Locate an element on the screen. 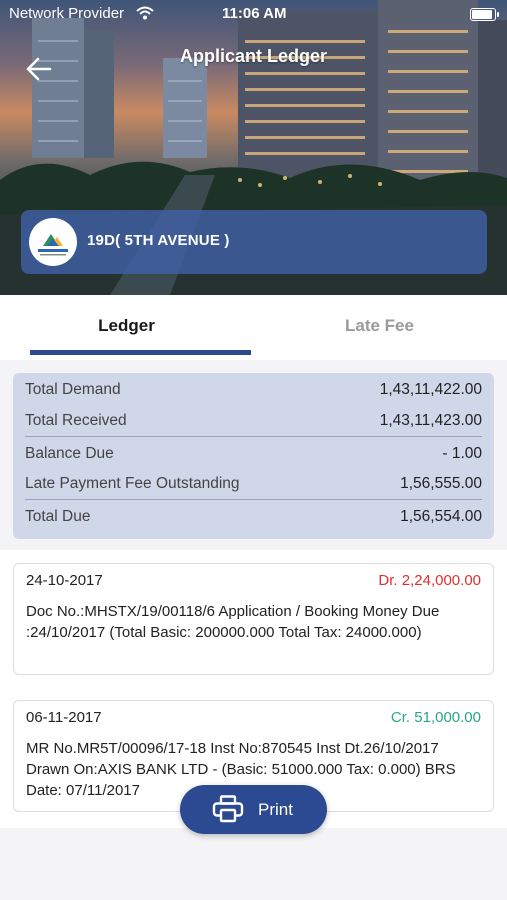 This screenshot has width=507, height=900. summary-label: Balance Due is located at coordinates (69, 453).